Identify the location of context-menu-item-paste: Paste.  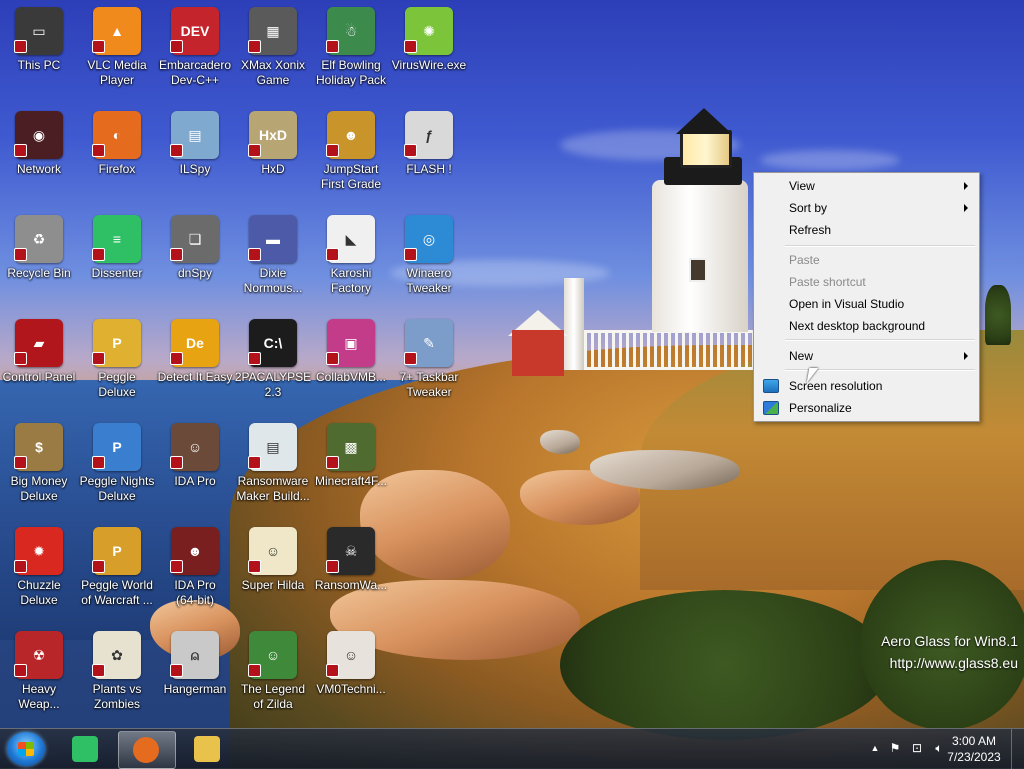
(866, 260).